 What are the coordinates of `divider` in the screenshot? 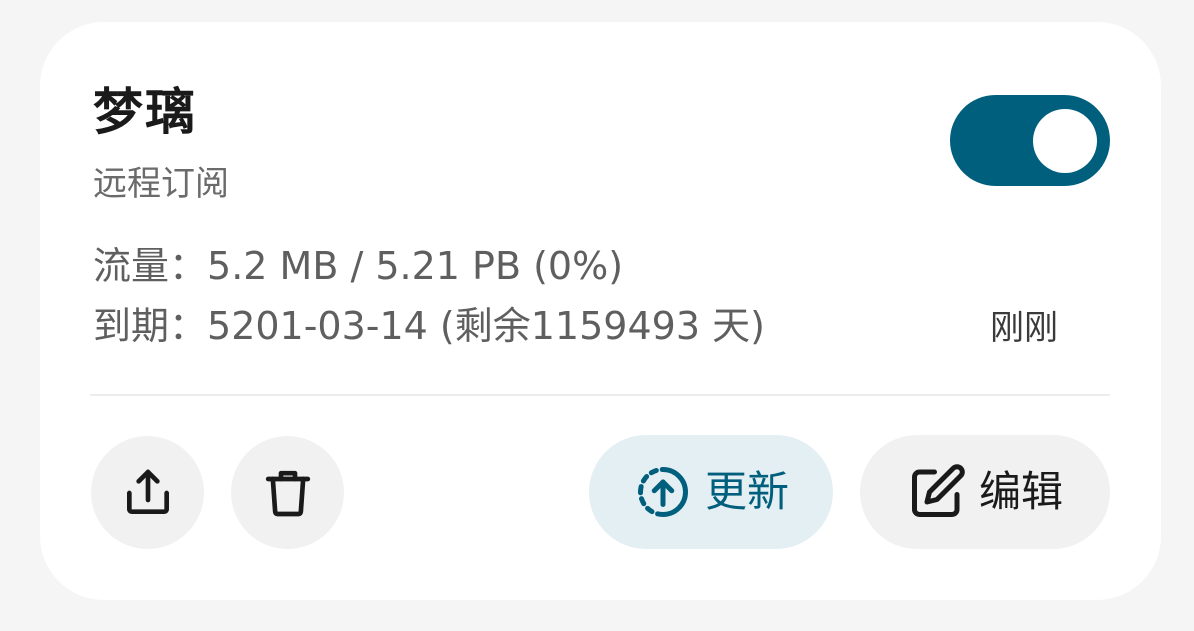 It's located at (600, 395).